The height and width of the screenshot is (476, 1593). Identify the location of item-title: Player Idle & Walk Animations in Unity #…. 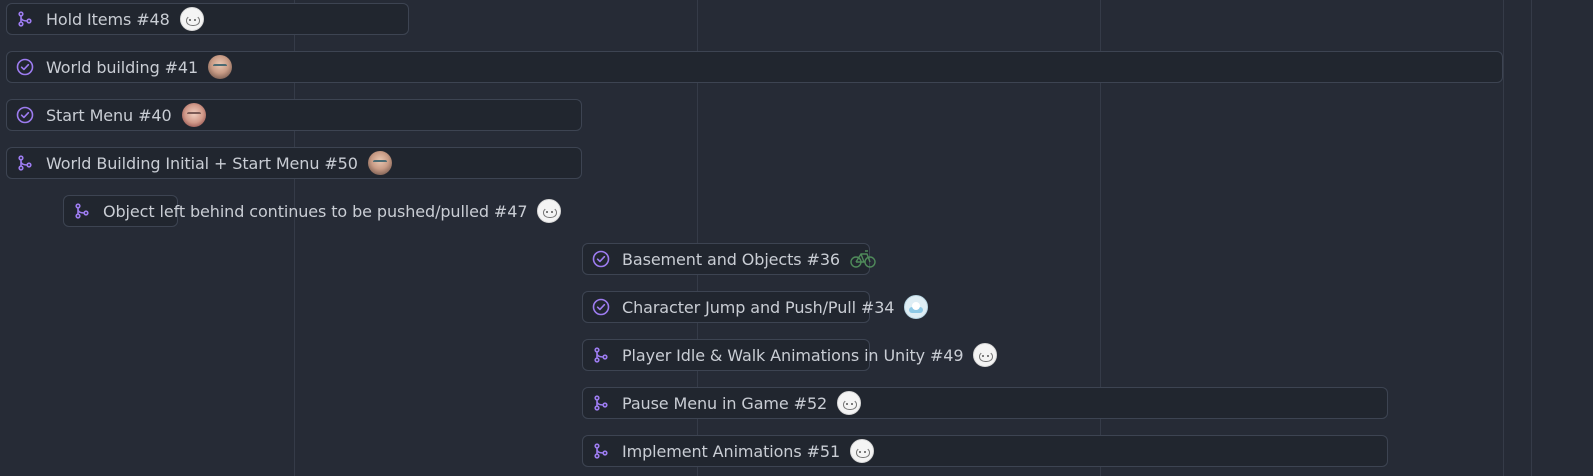
(793, 355).